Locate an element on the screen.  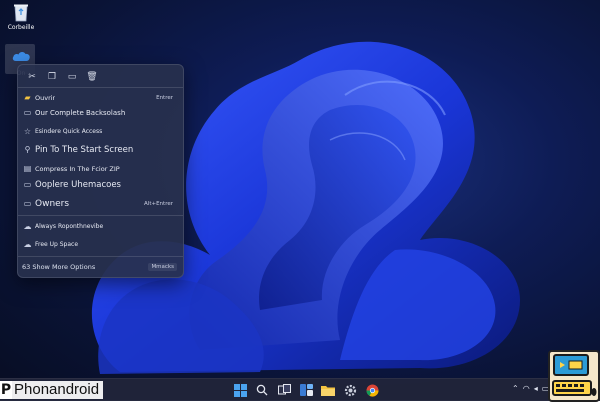
recycle-bin-shortcut: Corbeille is located at coordinates (21, 16).